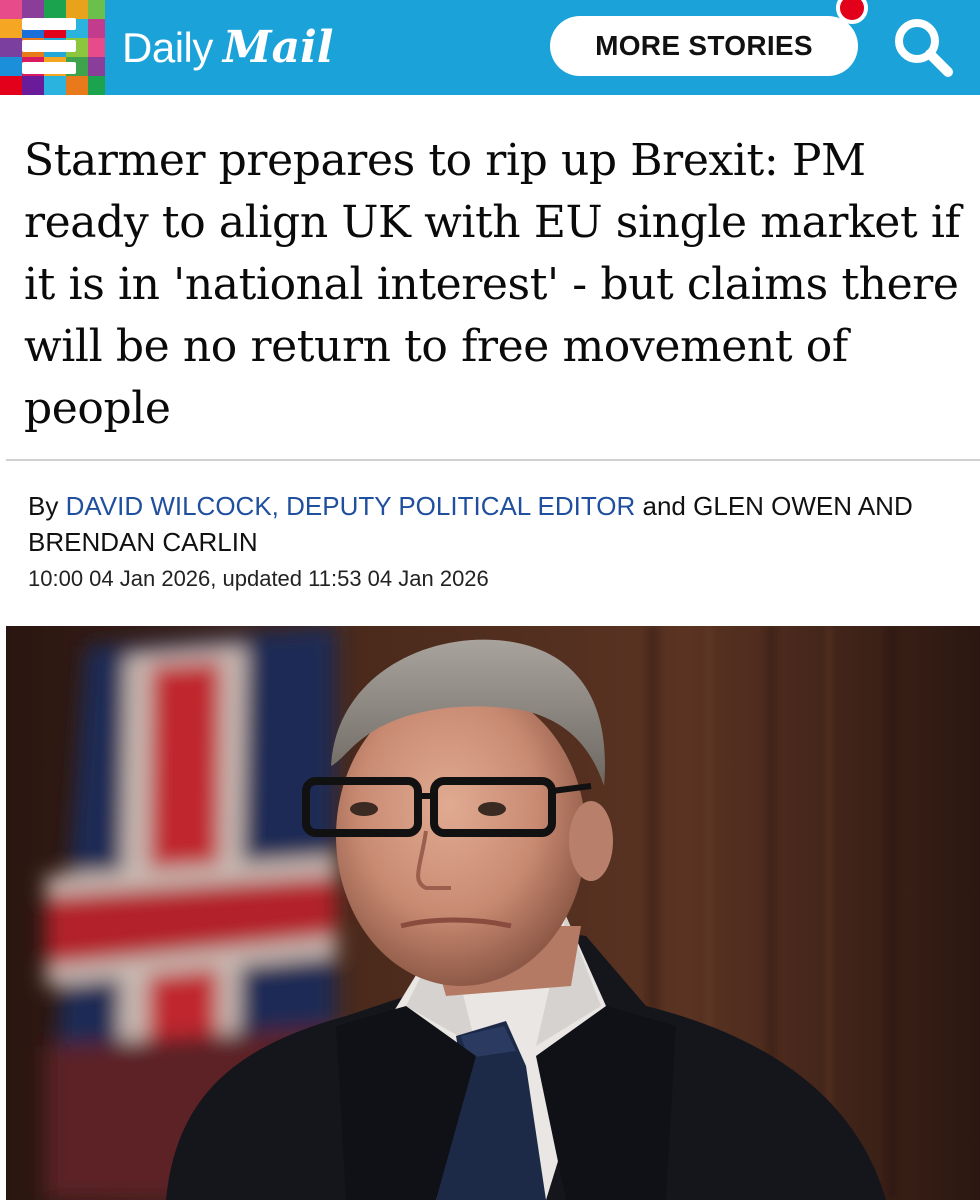 The width and height of the screenshot is (980, 1200). What do you see at coordinates (490, 47) in the screenshot?
I see `site-header: Daily Mail MORE STORIES` at bounding box center [490, 47].